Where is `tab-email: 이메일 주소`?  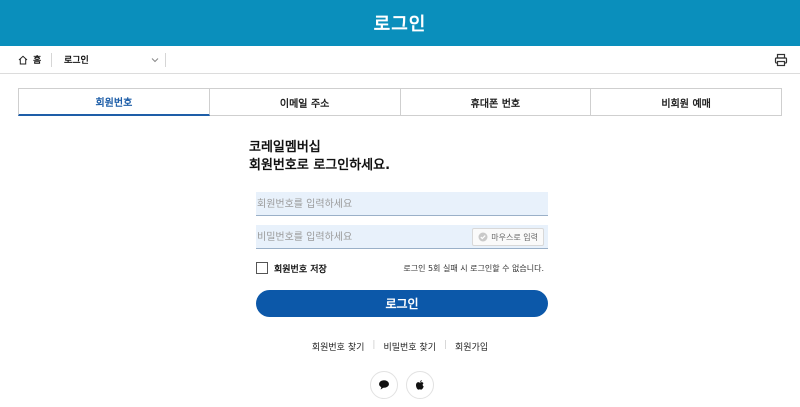 tab-email: 이메일 주소 is located at coordinates (305, 102).